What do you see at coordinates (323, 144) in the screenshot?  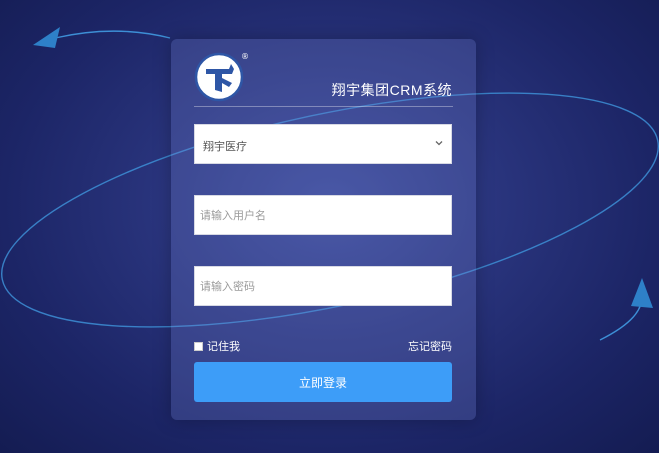 I see `company-select: 翔宇医疗` at bounding box center [323, 144].